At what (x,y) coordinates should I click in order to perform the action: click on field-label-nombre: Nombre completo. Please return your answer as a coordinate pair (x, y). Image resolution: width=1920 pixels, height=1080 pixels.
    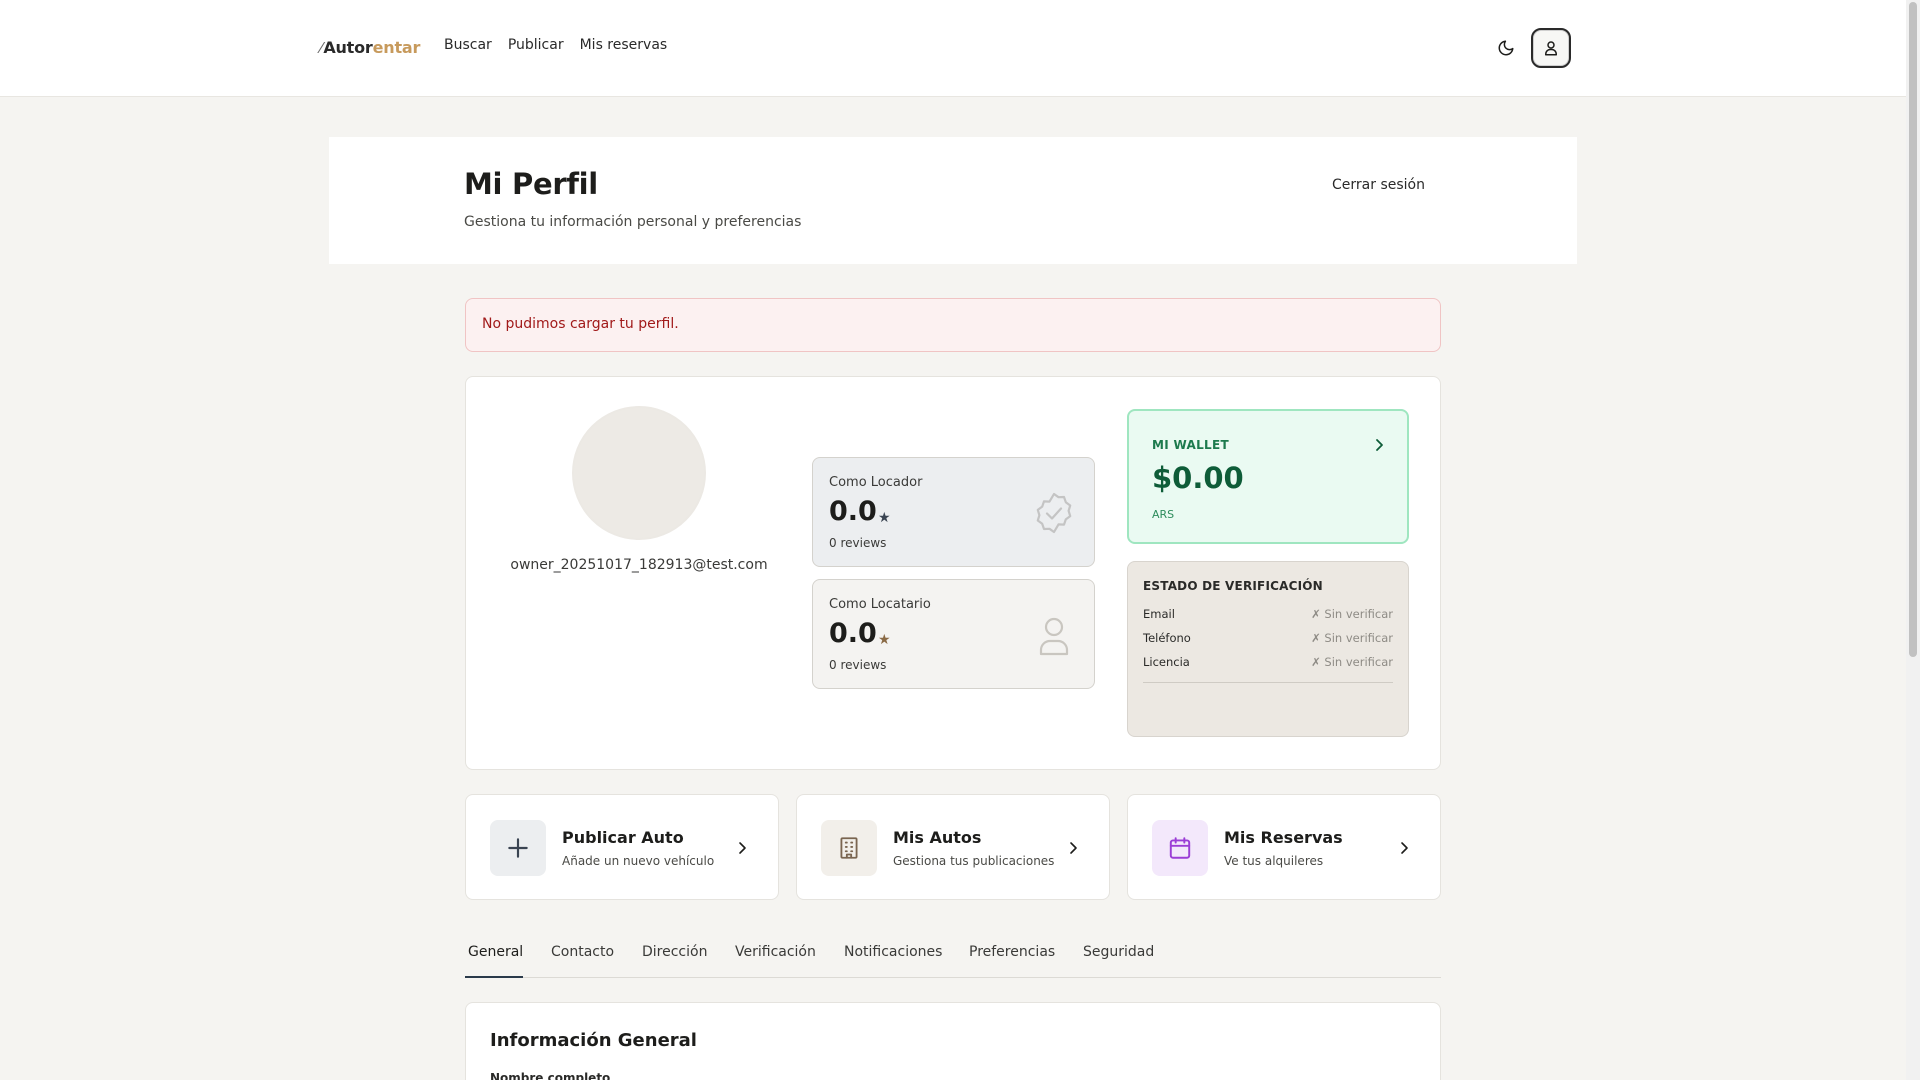
    Looking at the image, I should click on (550, 1075).